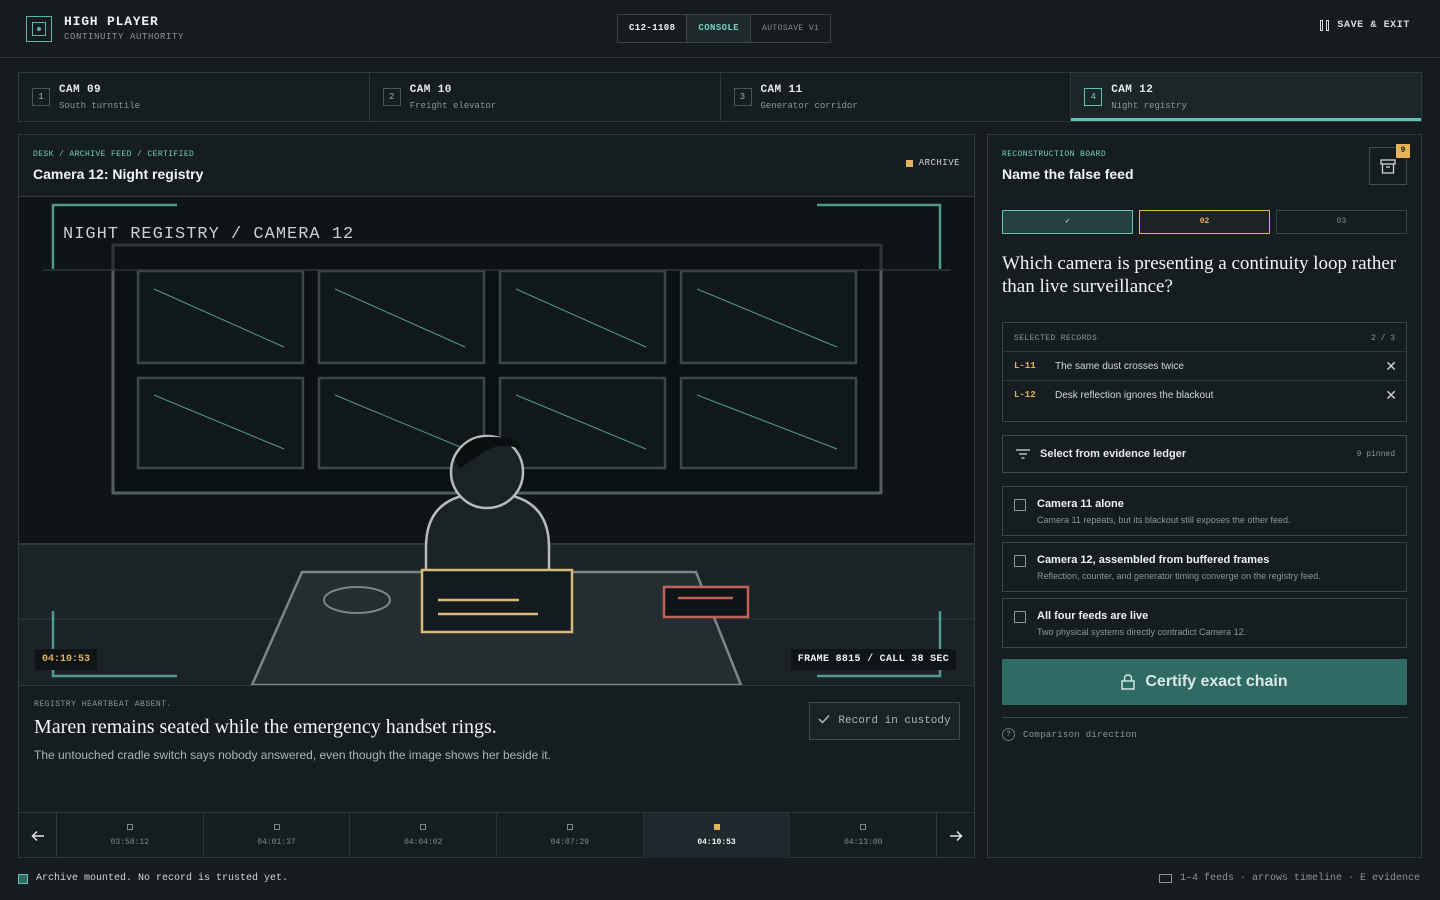  I want to click on step-progress: ✓ 02 03, so click(1204, 222).